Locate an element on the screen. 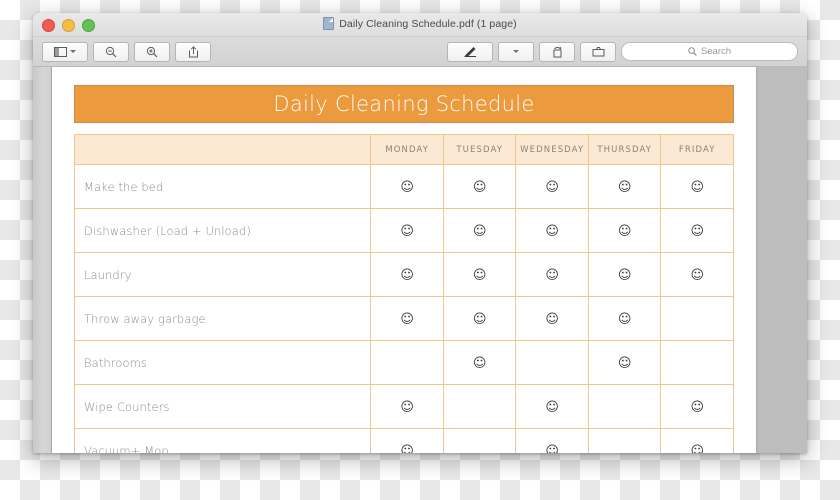  table-row: Wipe Counters ☺ ☺ ☺ ☺ ☺ is located at coordinates (403, 406).